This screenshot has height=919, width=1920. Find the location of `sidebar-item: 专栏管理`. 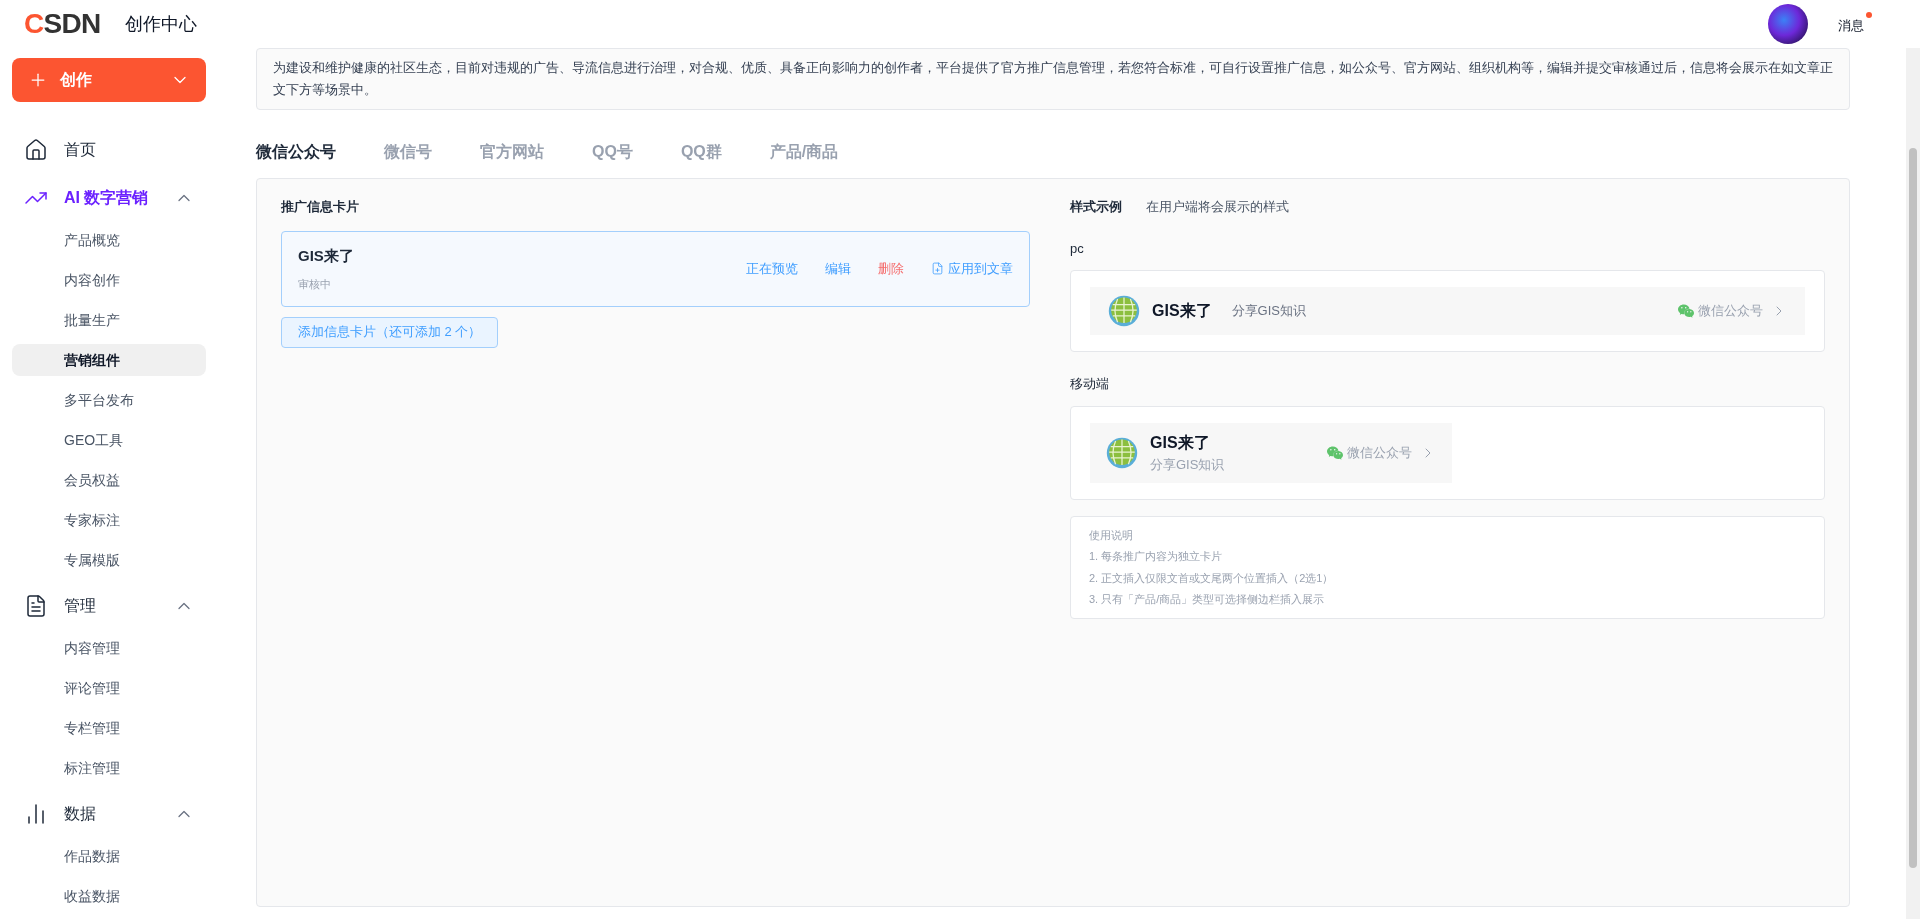

sidebar-item: 专栏管理 is located at coordinates (109, 728).